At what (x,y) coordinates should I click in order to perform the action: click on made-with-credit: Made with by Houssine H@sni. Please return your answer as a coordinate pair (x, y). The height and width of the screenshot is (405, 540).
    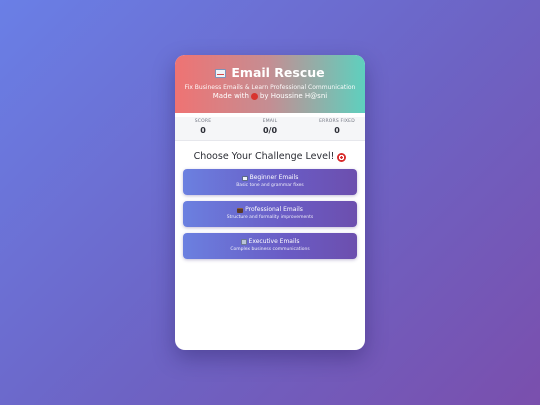
    Looking at the image, I should click on (270, 96).